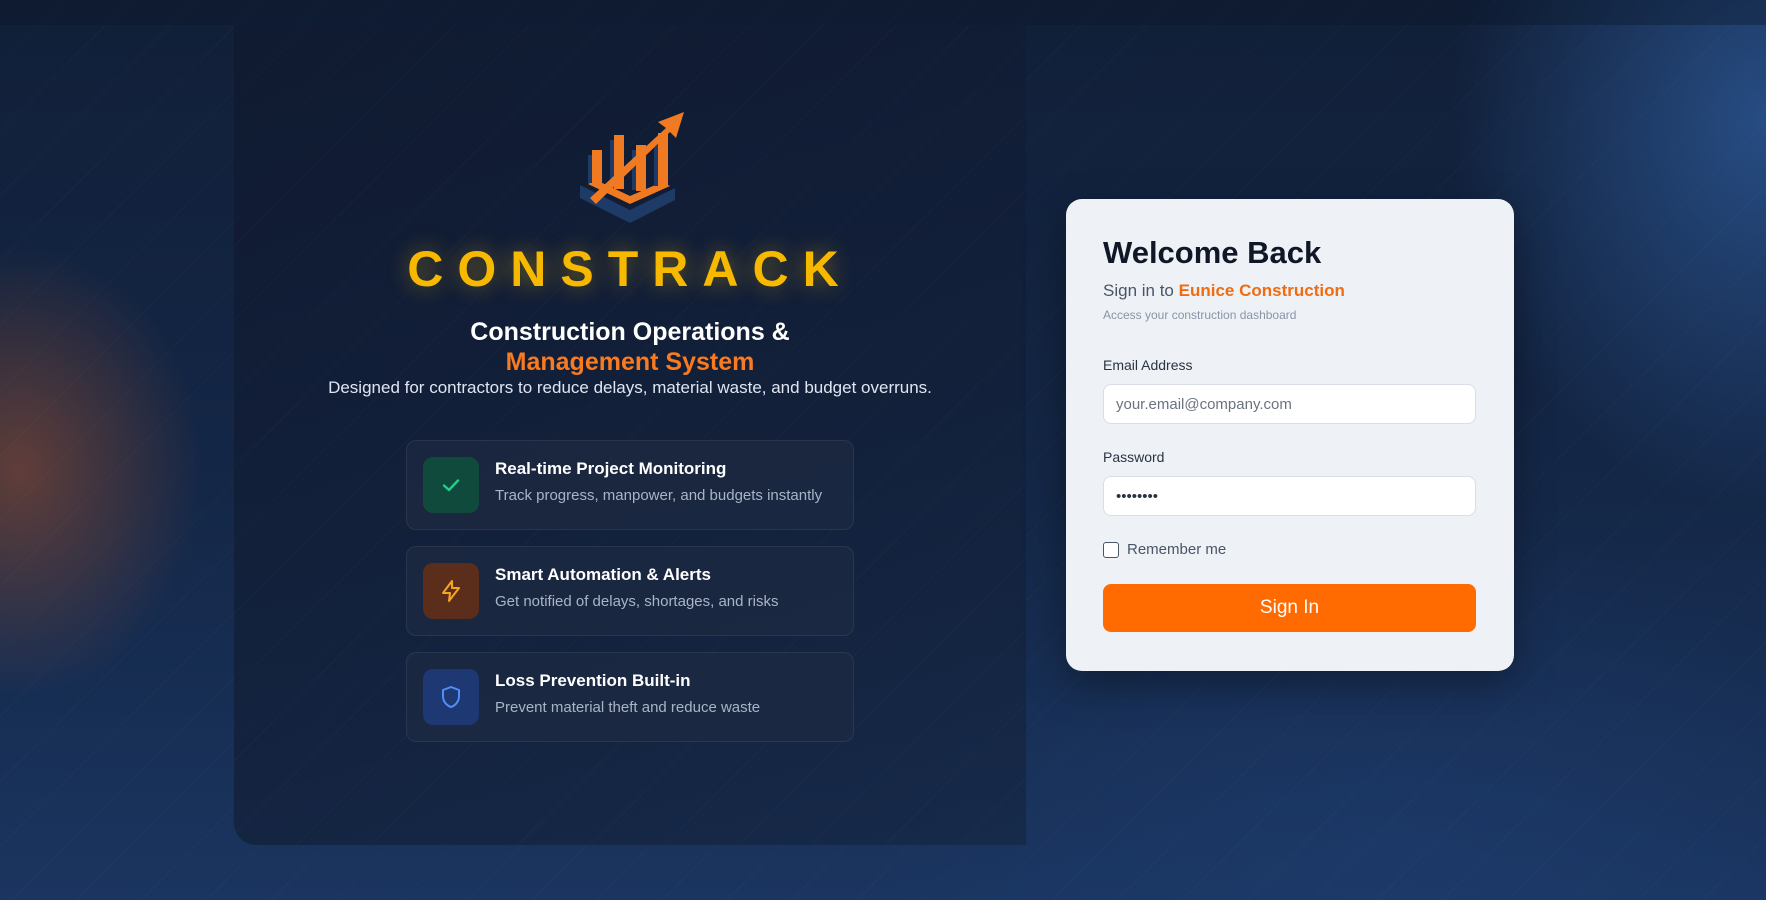 This screenshot has width=1766, height=900. I want to click on login-title: Welcome Back, so click(1212, 252).